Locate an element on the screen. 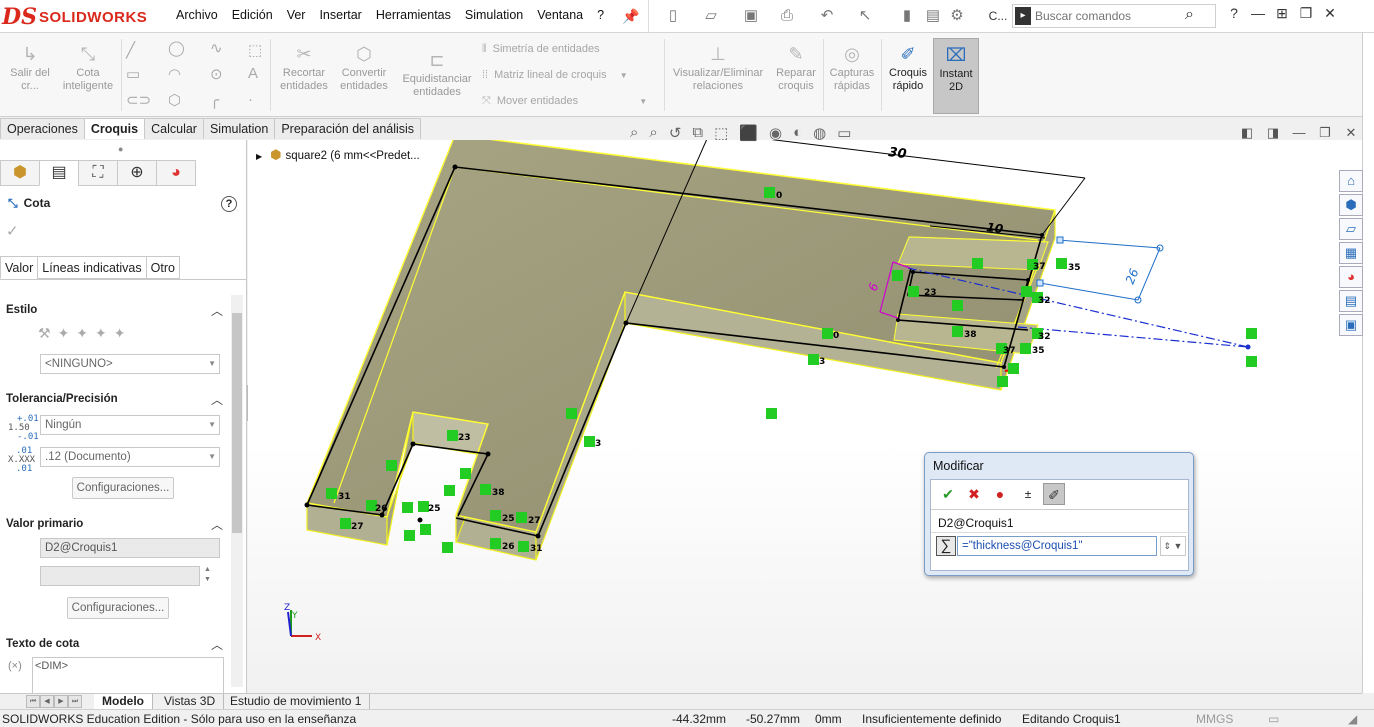 The width and height of the screenshot is (1374, 727). pm-scrollbar is located at coordinates (237, 491).